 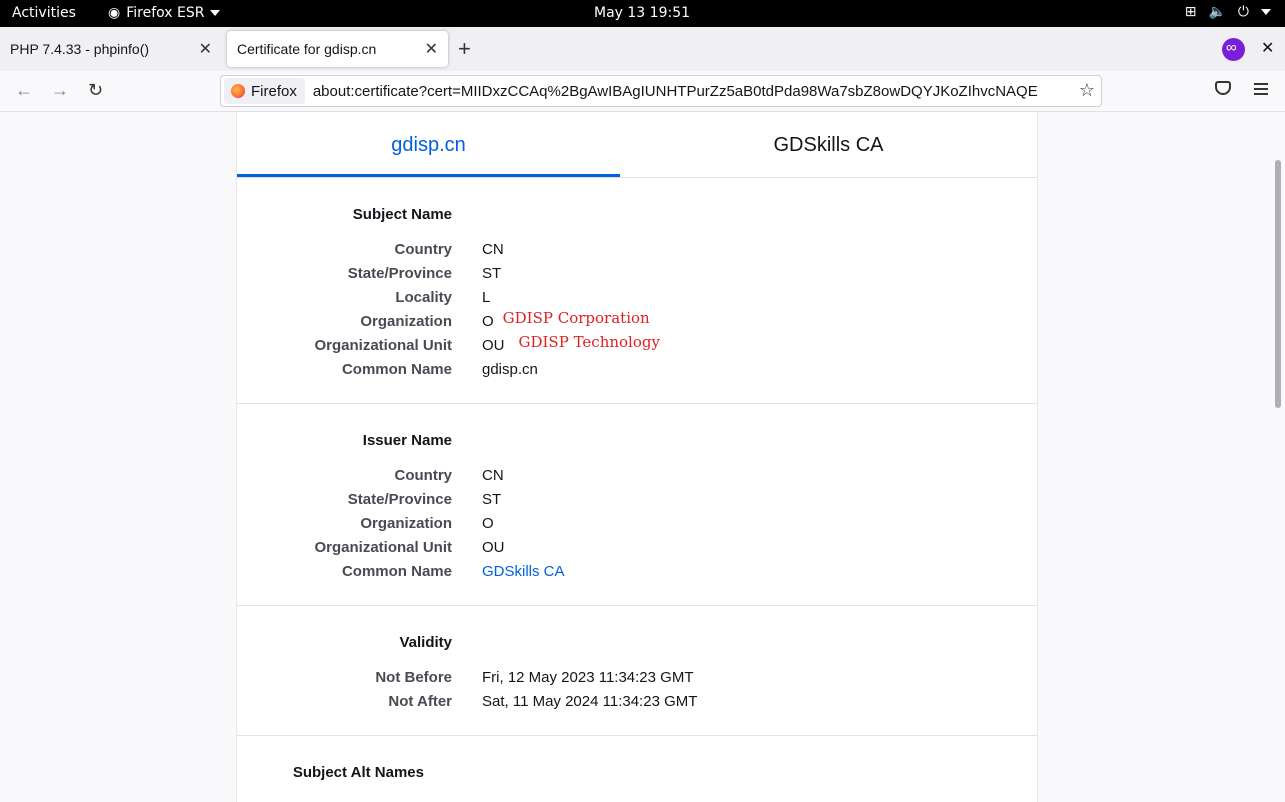 What do you see at coordinates (1223, 88) in the screenshot?
I see `pocket-icon` at bounding box center [1223, 88].